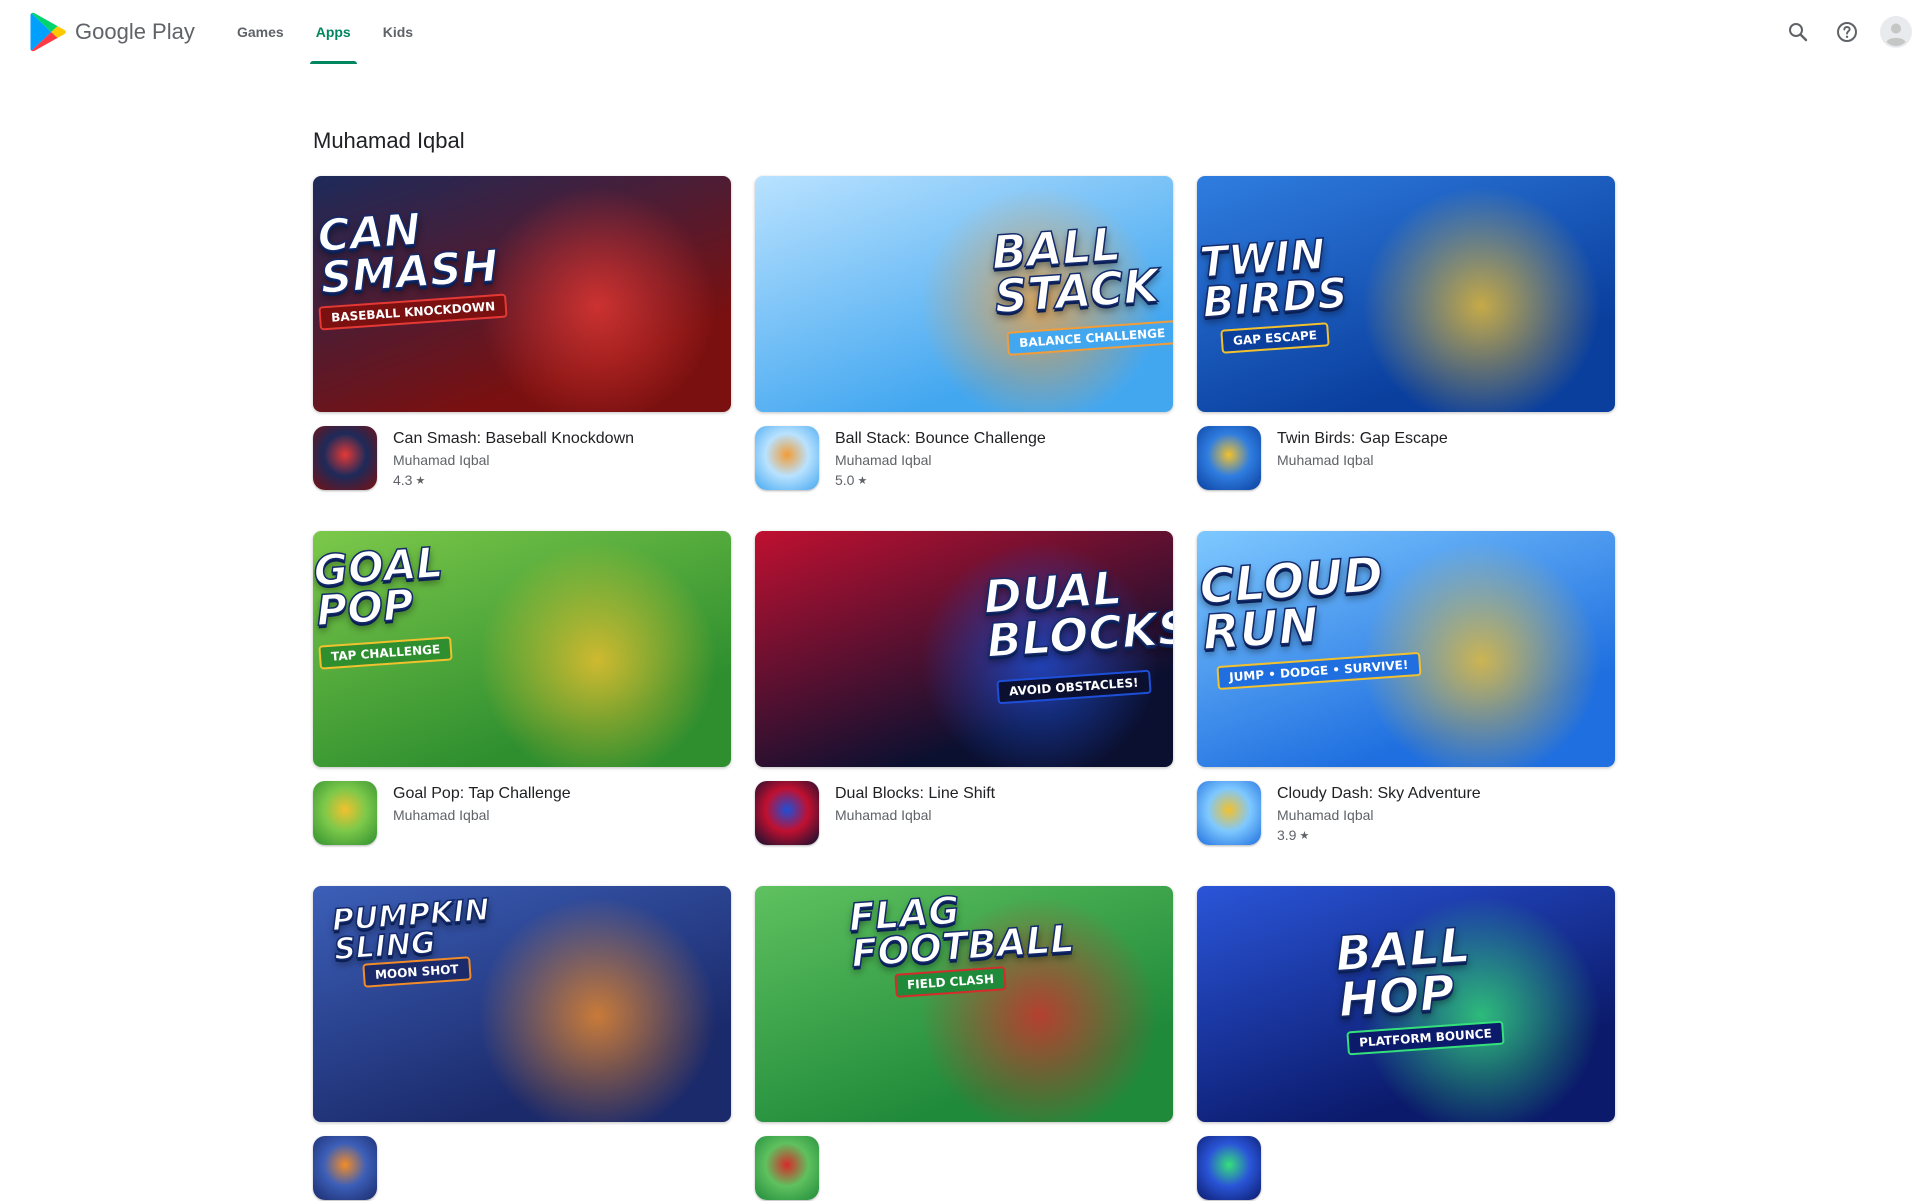  I want to click on account-avatar-icon, so click(1896, 32).